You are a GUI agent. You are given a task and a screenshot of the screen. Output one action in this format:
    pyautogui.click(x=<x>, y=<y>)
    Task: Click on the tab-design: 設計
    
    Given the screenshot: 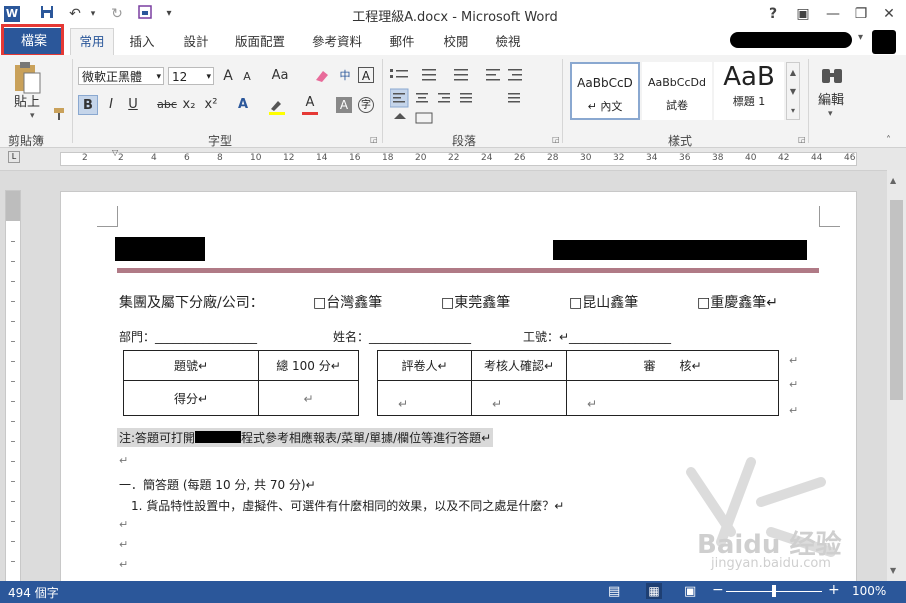 What is the action you would take?
    pyautogui.click(x=196, y=42)
    